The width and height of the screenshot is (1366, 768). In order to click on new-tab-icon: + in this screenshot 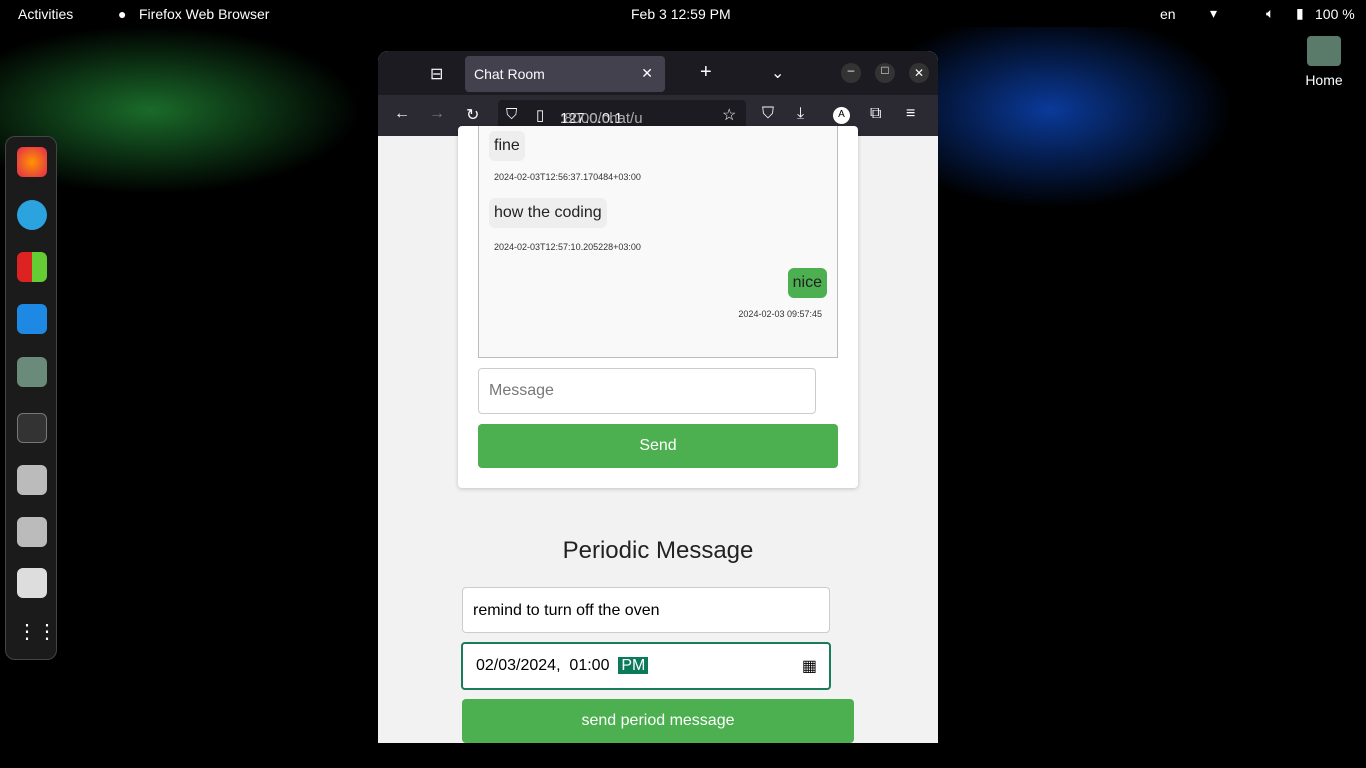, I will do `click(706, 72)`.